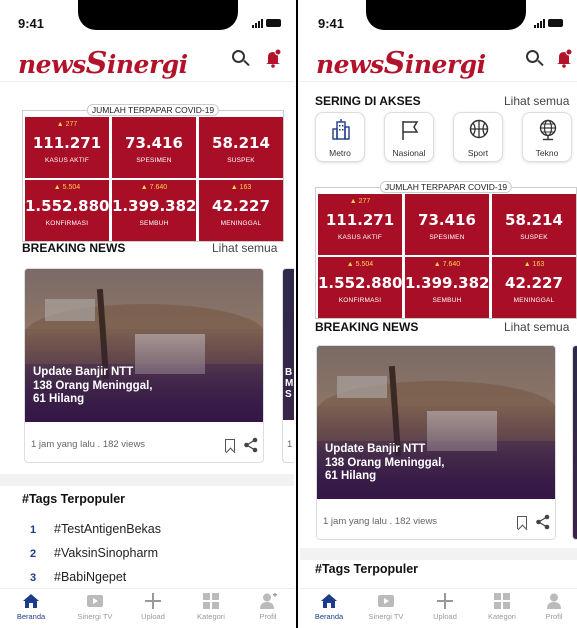 This screenshot has width=577, height=628. What do you see at coordinates (154, 143) in the screenshot?
I see `stat-value: 73.416` at bounding box center [154, 143].